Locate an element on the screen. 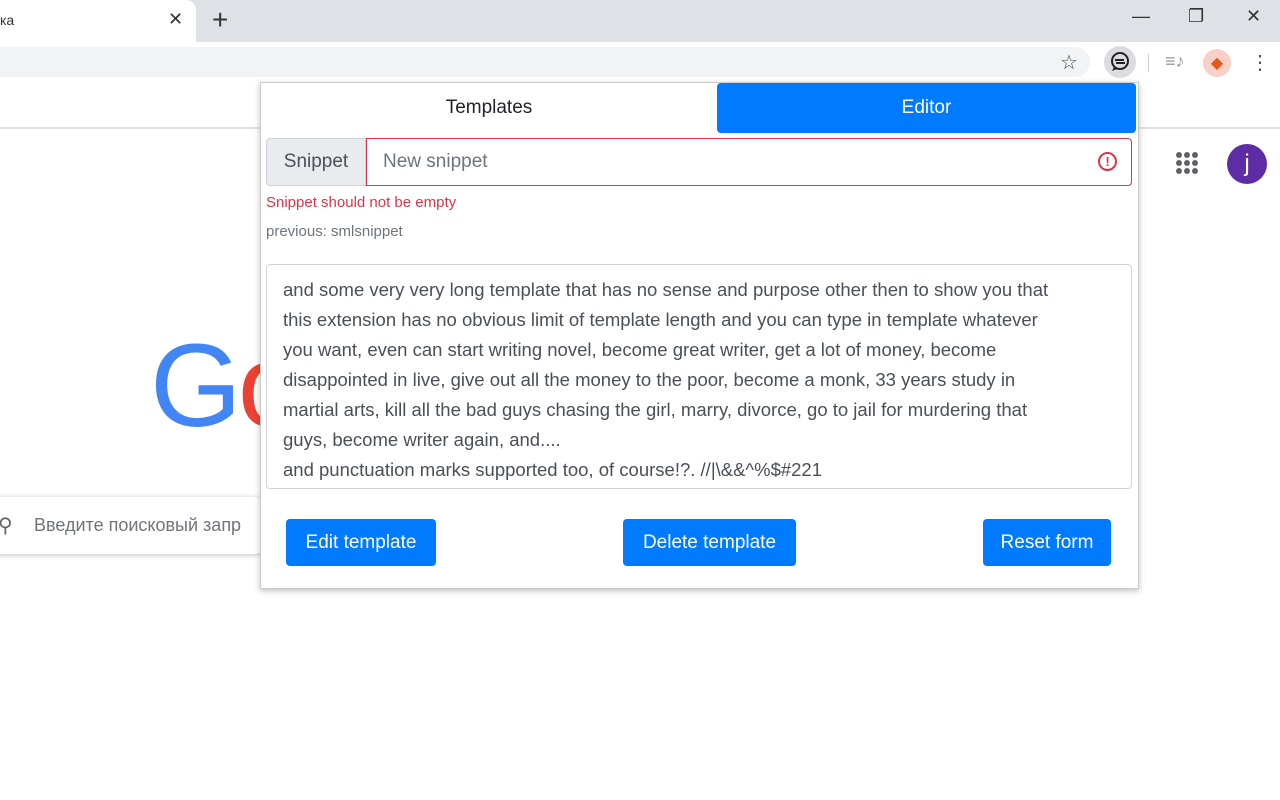 Image resolution: width=1280 pixels, height=800 pixels. browser-menu-icon: ⋮ is located at coordinates (1260, 62).